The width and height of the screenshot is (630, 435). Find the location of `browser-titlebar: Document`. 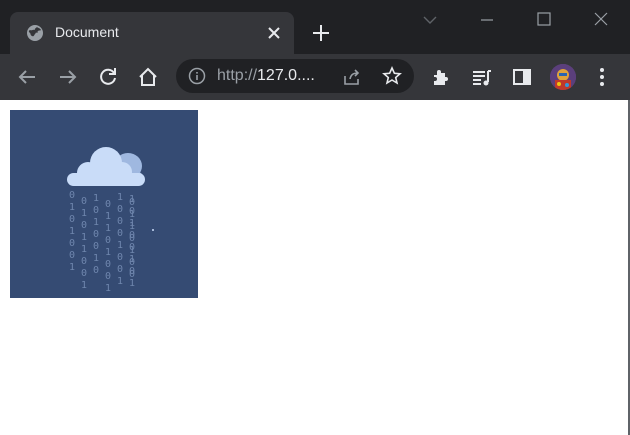

browser-titlebar: Document is located at coordinates (315, 27).